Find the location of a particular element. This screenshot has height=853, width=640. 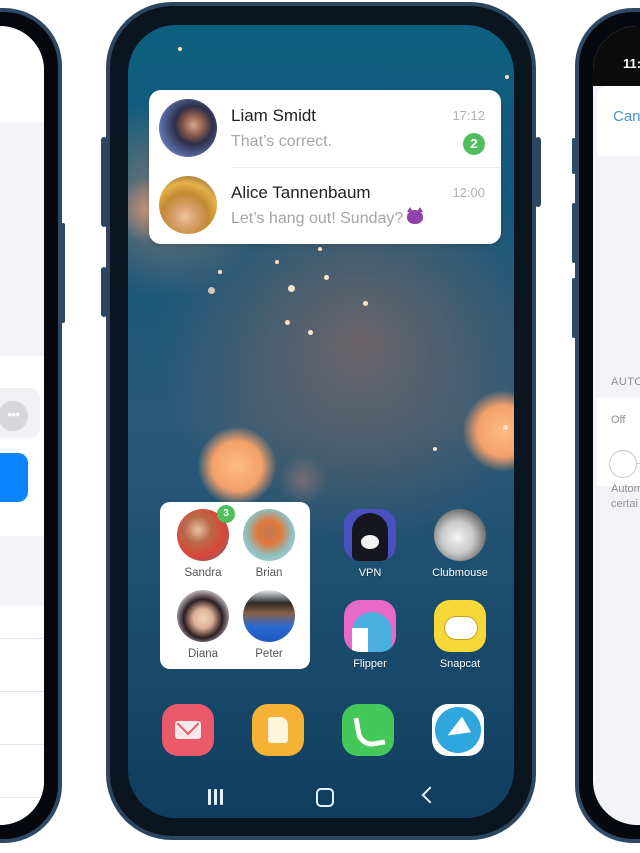

left-phone-screen: ••• is located at coordinates (22, 425).